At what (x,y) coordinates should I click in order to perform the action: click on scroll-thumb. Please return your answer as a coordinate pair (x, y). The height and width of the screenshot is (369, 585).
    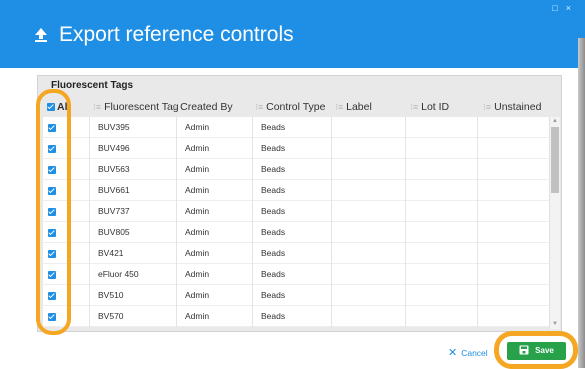
    Looking at the image, I should click on (555, 160).